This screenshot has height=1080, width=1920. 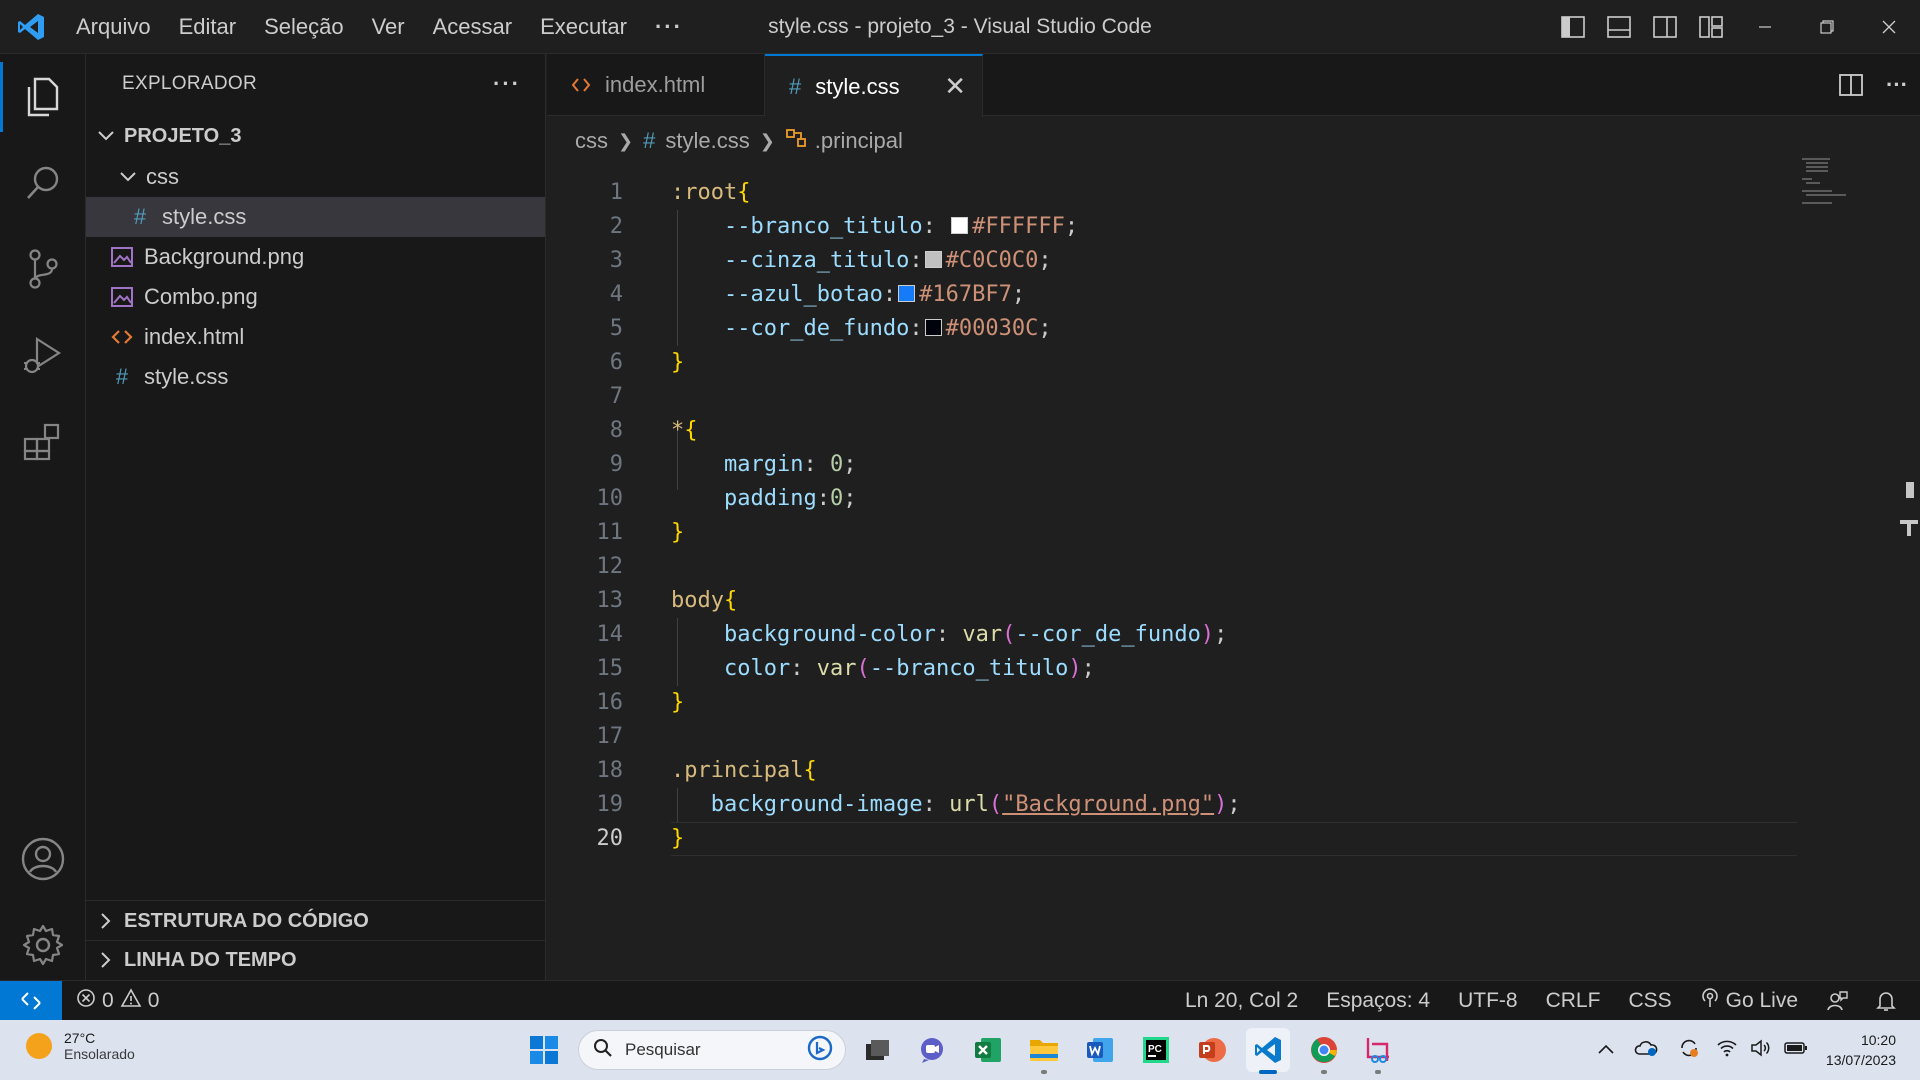 I want to click on system-tray: 10:20 13/07/2023, so click(x=1754, y=1050).